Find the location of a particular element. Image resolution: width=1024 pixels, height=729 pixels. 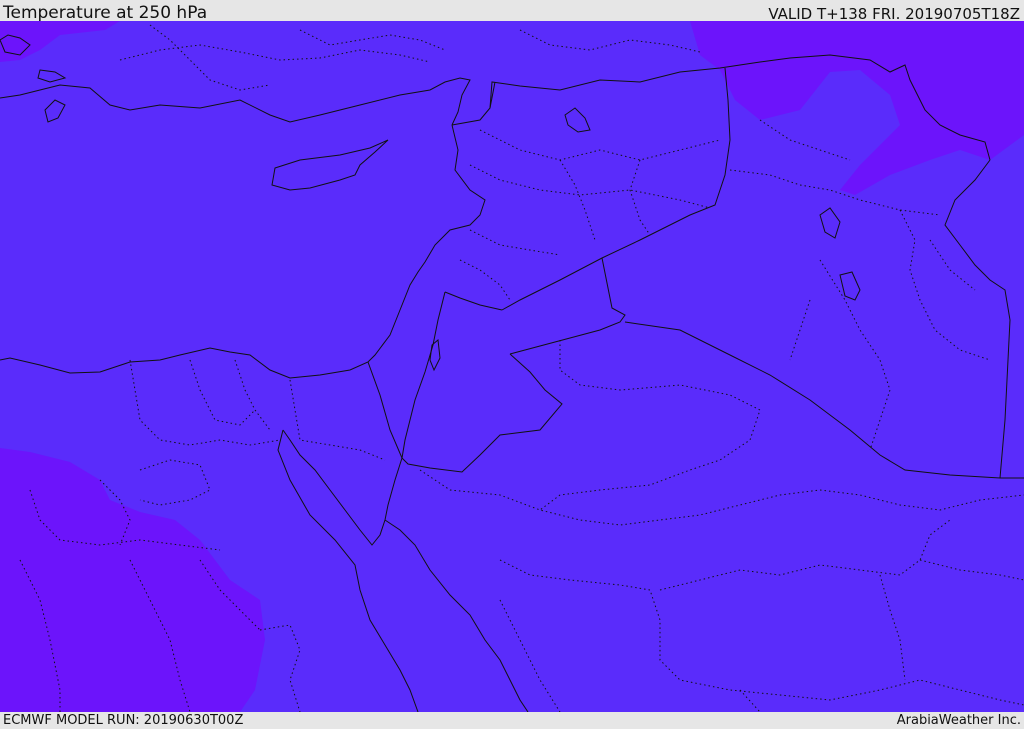

map-title: Temperature at 250 hPa is located at coordinates (105, 13).